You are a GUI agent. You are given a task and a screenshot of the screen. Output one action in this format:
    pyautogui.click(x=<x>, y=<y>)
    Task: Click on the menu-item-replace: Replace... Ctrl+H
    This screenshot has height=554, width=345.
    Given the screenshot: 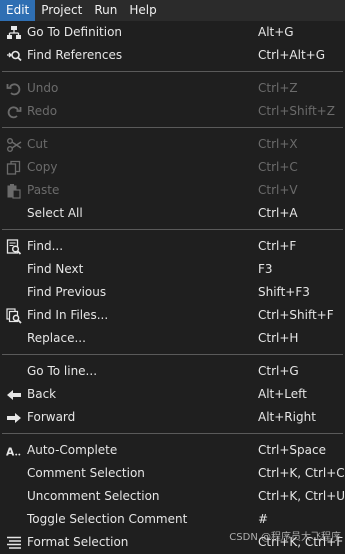 What is the action you would take?
    pyautogui.click(x=172, y=338)
    